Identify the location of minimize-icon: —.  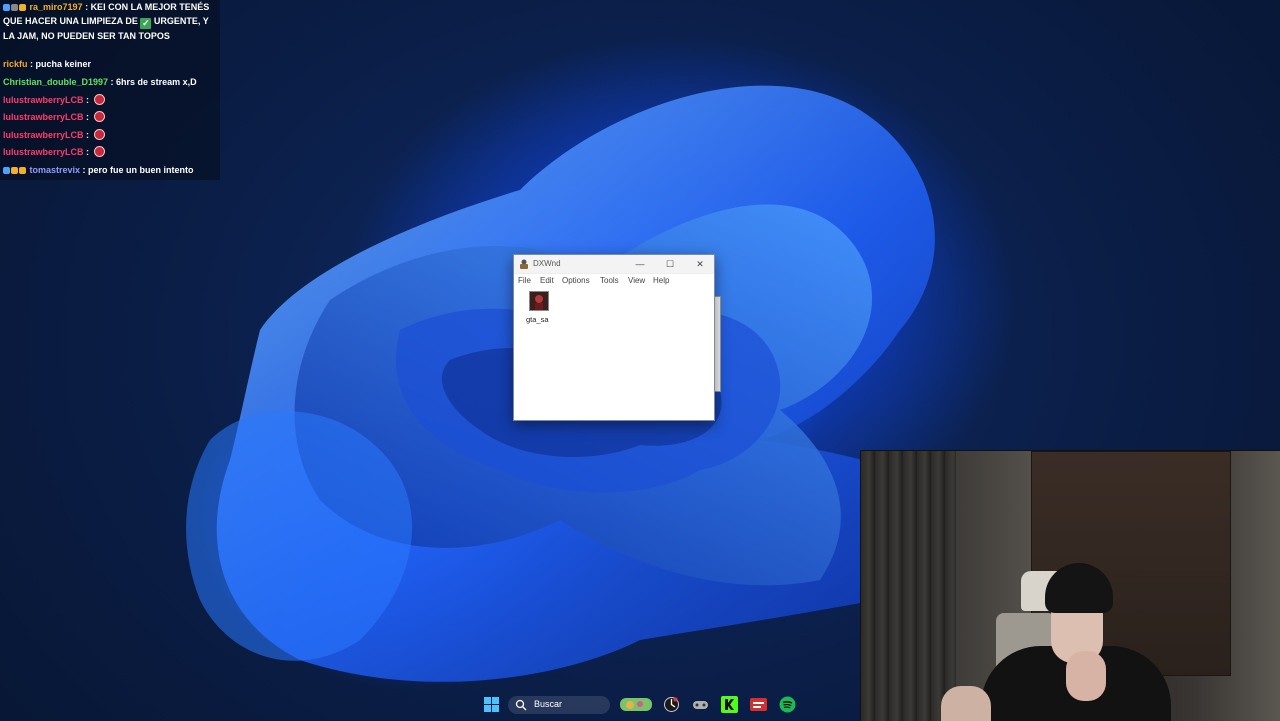
(640, 264).